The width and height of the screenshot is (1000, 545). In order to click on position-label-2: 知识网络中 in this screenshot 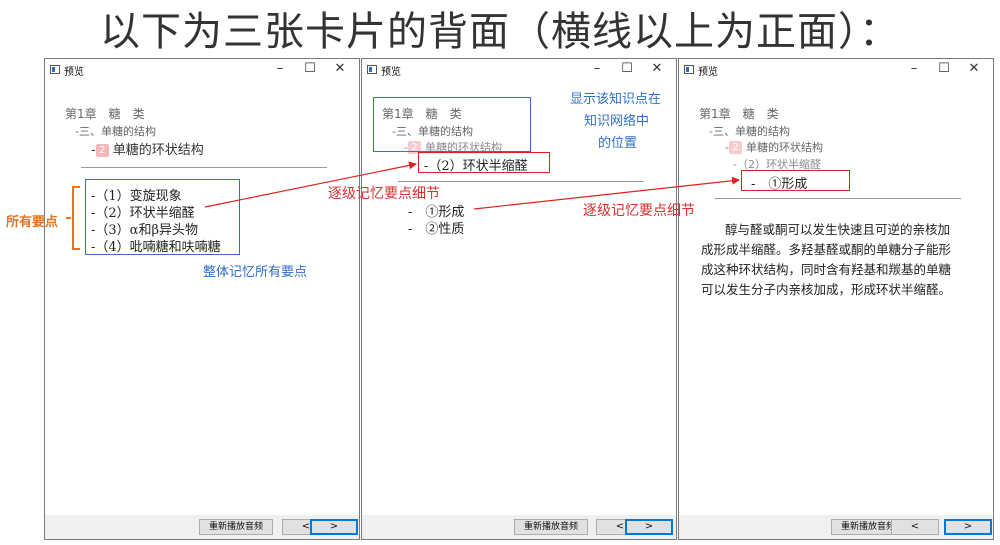, I will do `click(617, 121)`.